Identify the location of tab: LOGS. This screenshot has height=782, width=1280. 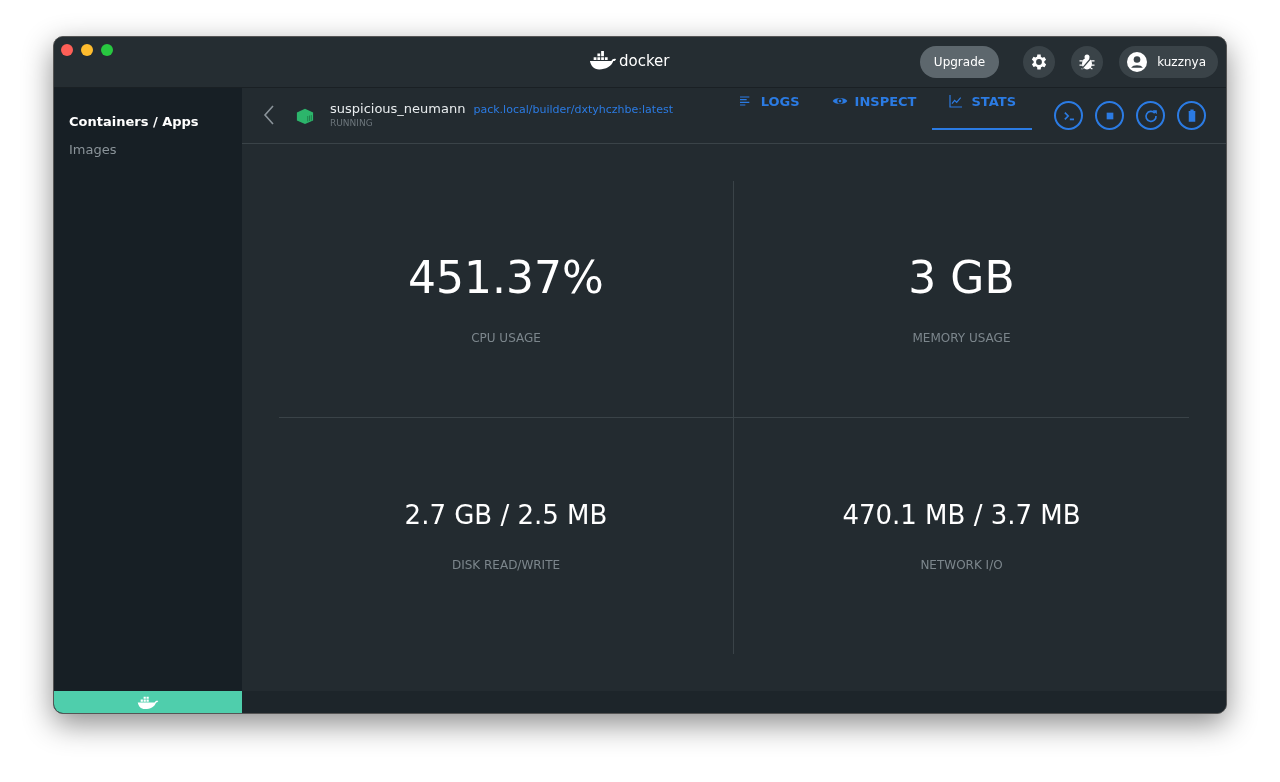
(768, 109).